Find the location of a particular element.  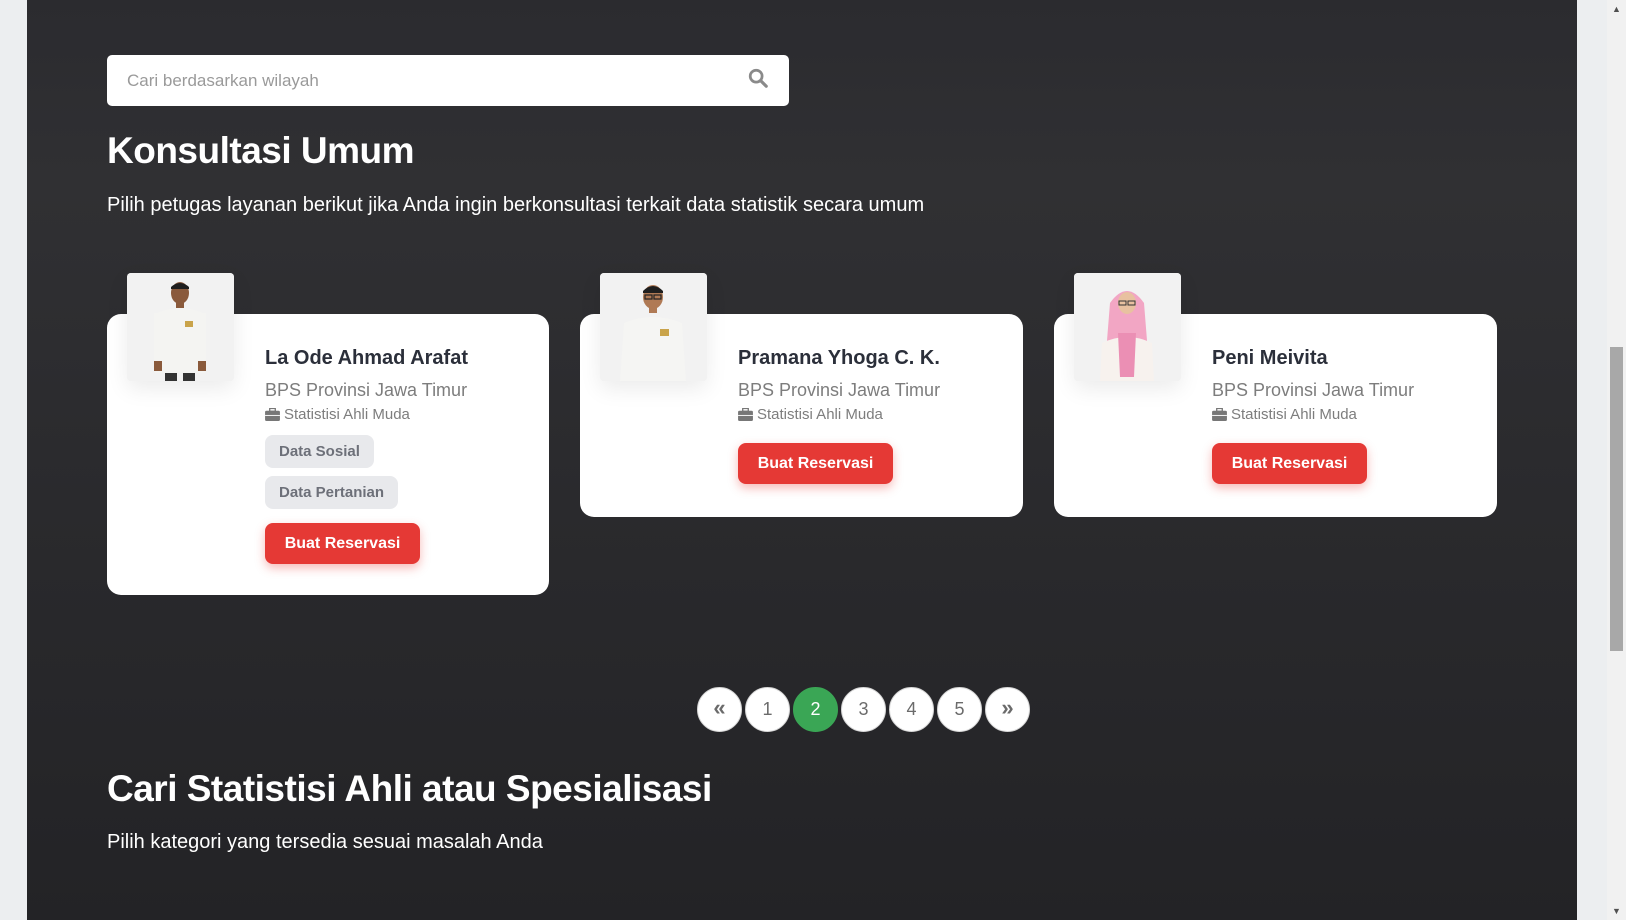

scrollbar-thumb is located at coordinates (1616, 499).